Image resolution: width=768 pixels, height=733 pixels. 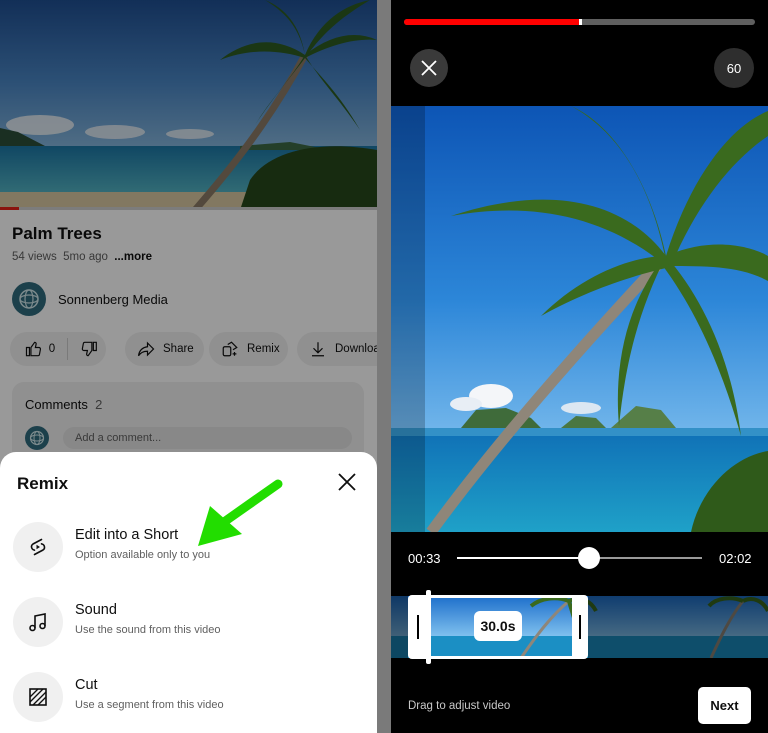 I want to click on scrubber-fill, so click(x=523, y=558).